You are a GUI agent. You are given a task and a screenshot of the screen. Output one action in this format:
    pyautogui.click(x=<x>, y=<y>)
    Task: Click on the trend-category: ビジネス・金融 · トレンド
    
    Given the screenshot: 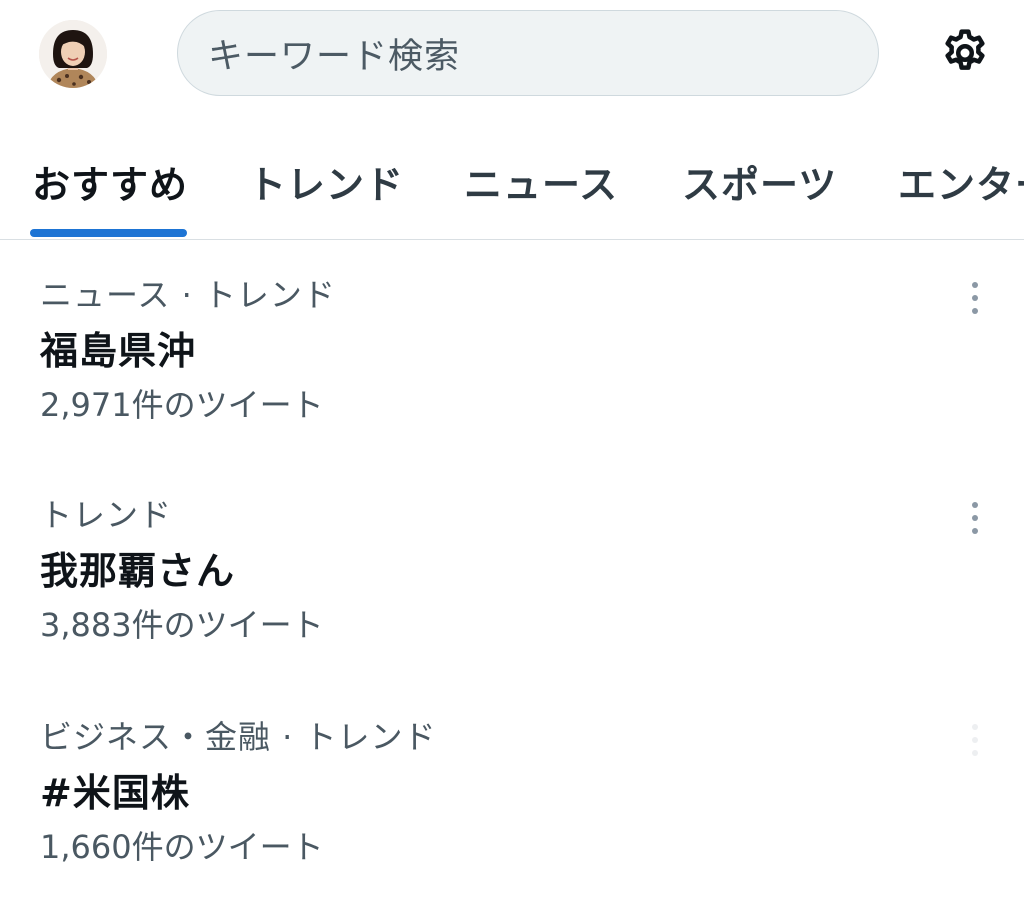 What is the action you would take?
    pyautogui.click(x=238, y=737)
    